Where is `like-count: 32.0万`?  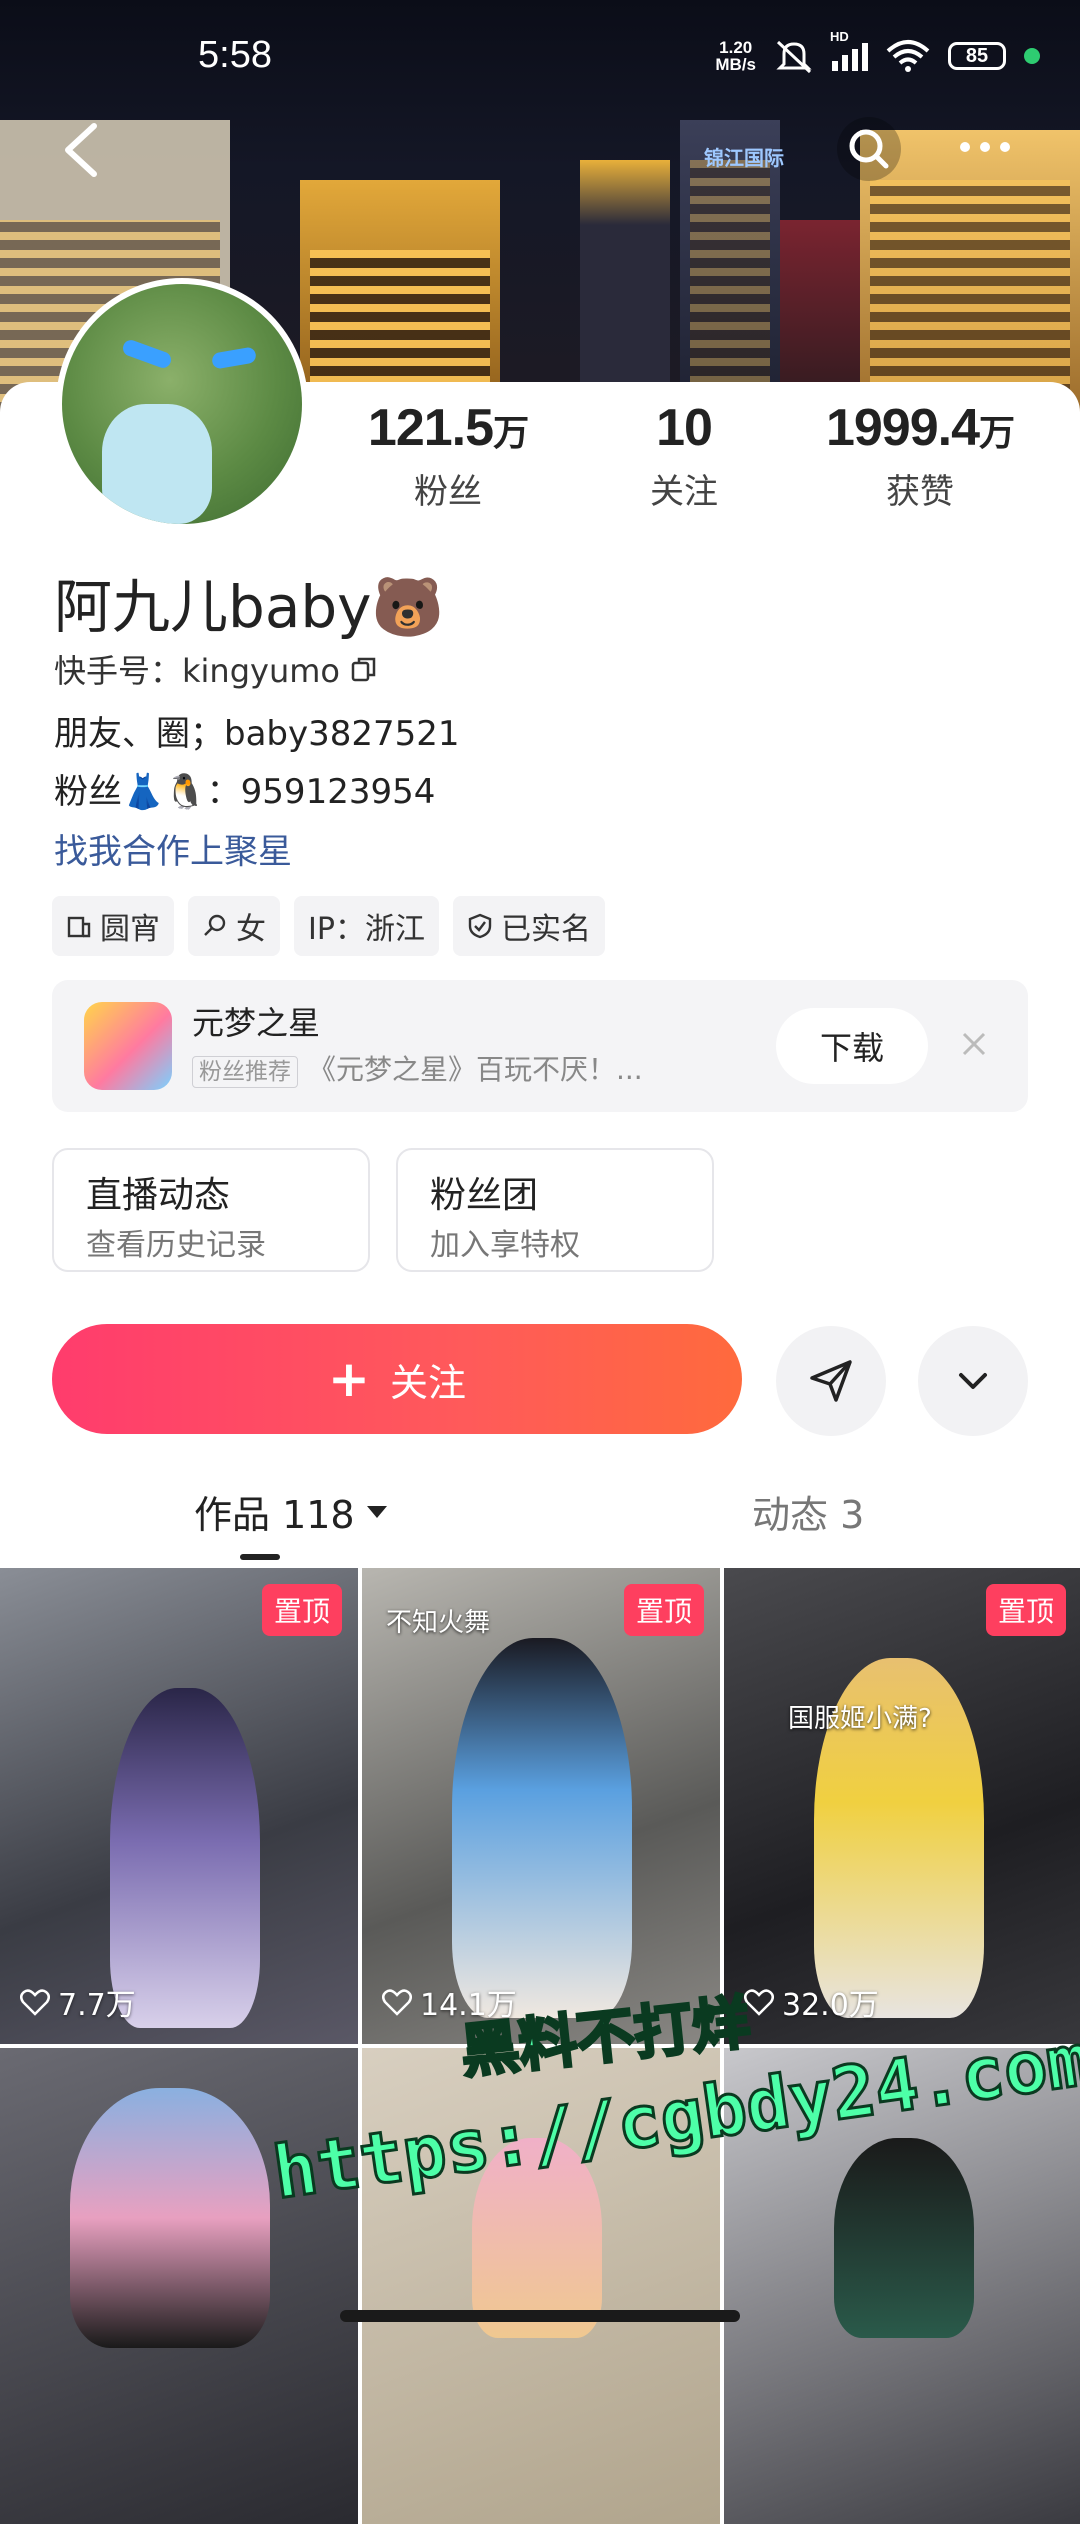
like-count: 32.0万 is located at coordinates (811, 2002).